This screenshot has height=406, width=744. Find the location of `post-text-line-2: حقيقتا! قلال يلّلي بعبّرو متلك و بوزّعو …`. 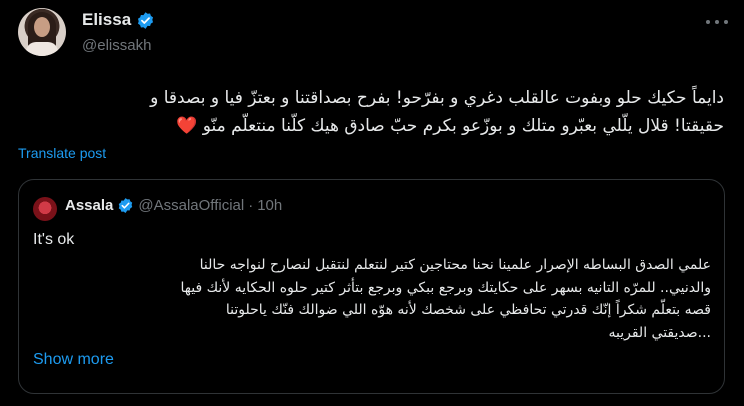

post-text-line-2: حقيقتا! قلال يلّلي بعبّرو متلك و بوزّعو … is located at coordinates (371, 126).